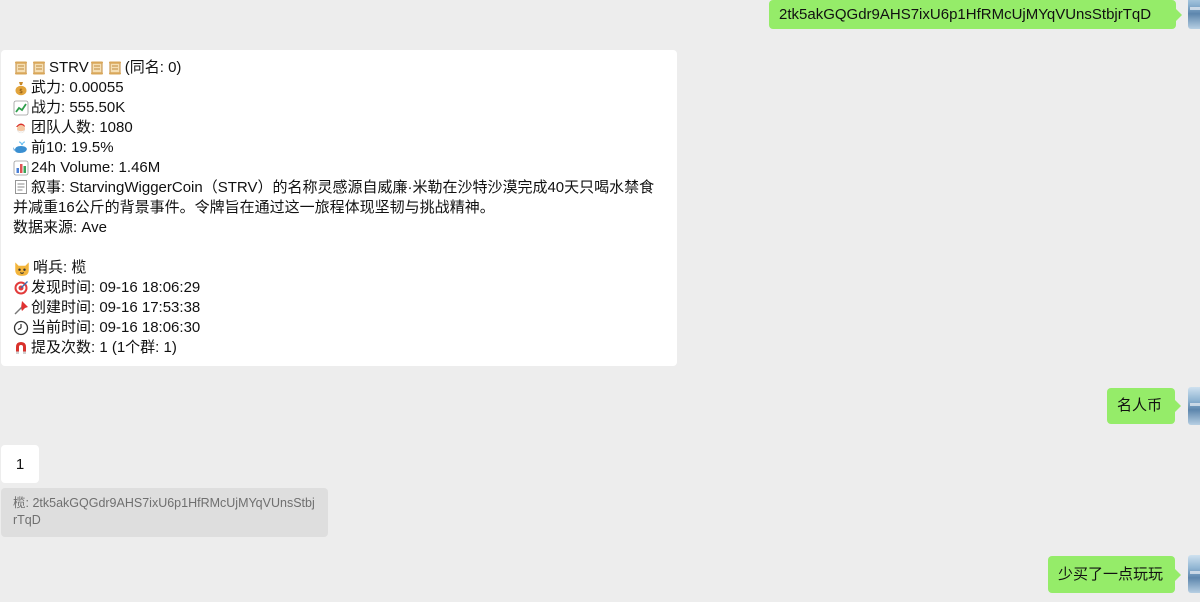  What do you see at coordinates (21, 328) in the screenshot?
I see `clock-icon` at bounding box center [21, 328].